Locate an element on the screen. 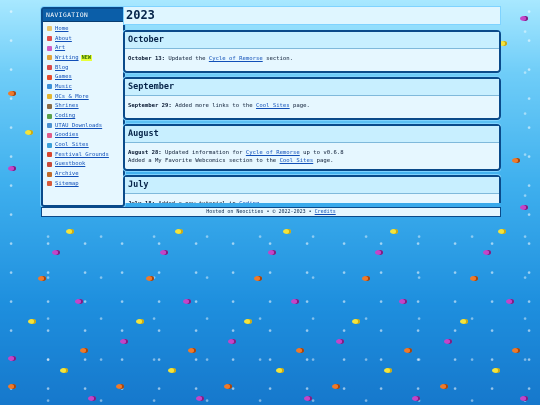  gift-icon is located at coordinates (49, 135).